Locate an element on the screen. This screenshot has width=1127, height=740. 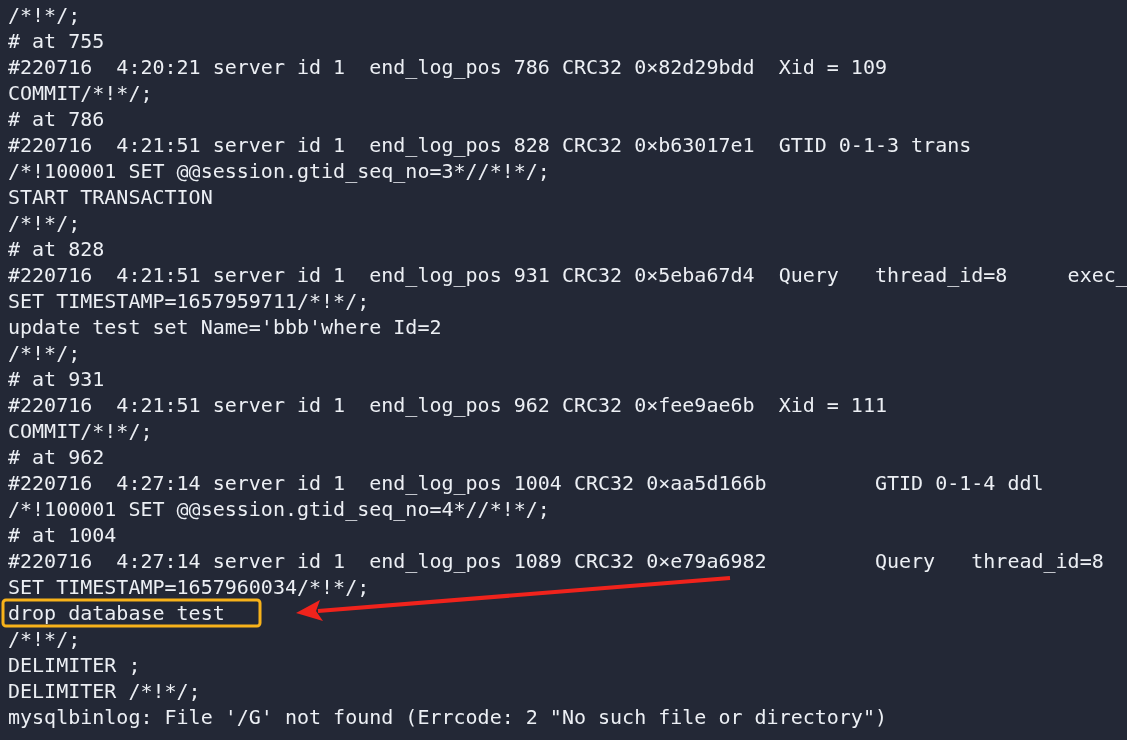
terminal-line: #220716 4:27:14 server id 1 end_log_pos 1089 CRC32 0×e79a6982 Query thread_id=8 is located at coordinates (556, 561).